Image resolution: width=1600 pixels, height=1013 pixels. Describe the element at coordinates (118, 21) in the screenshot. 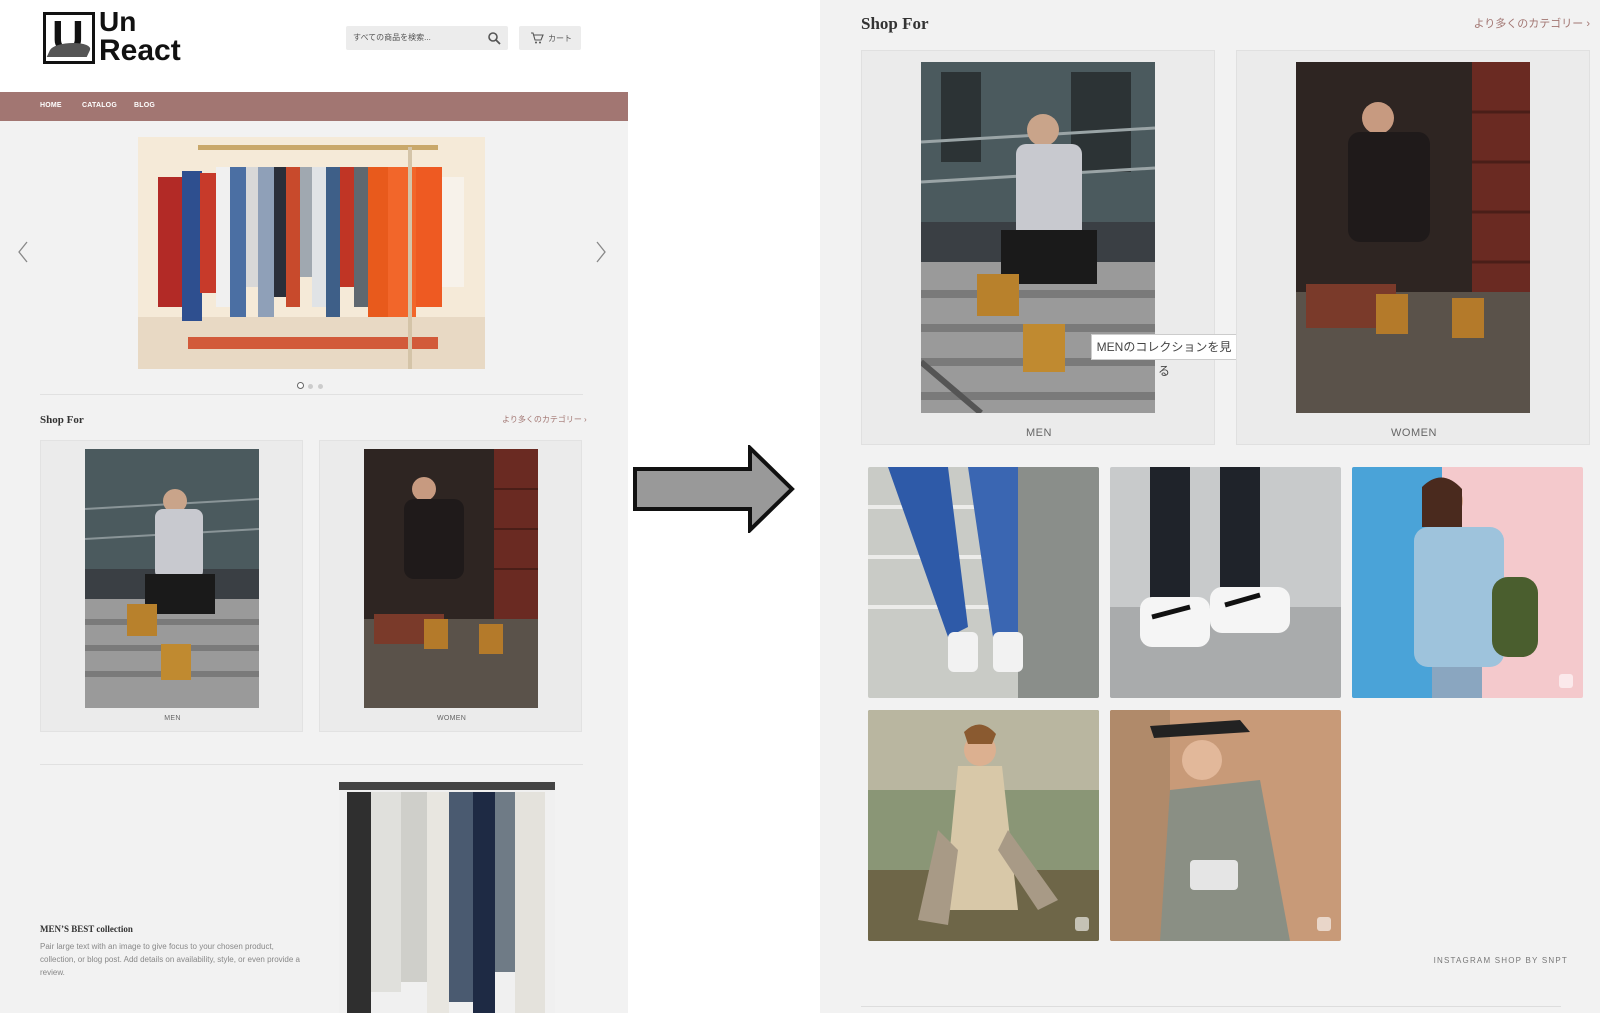

I see `logo-text-un: Un` at that location.